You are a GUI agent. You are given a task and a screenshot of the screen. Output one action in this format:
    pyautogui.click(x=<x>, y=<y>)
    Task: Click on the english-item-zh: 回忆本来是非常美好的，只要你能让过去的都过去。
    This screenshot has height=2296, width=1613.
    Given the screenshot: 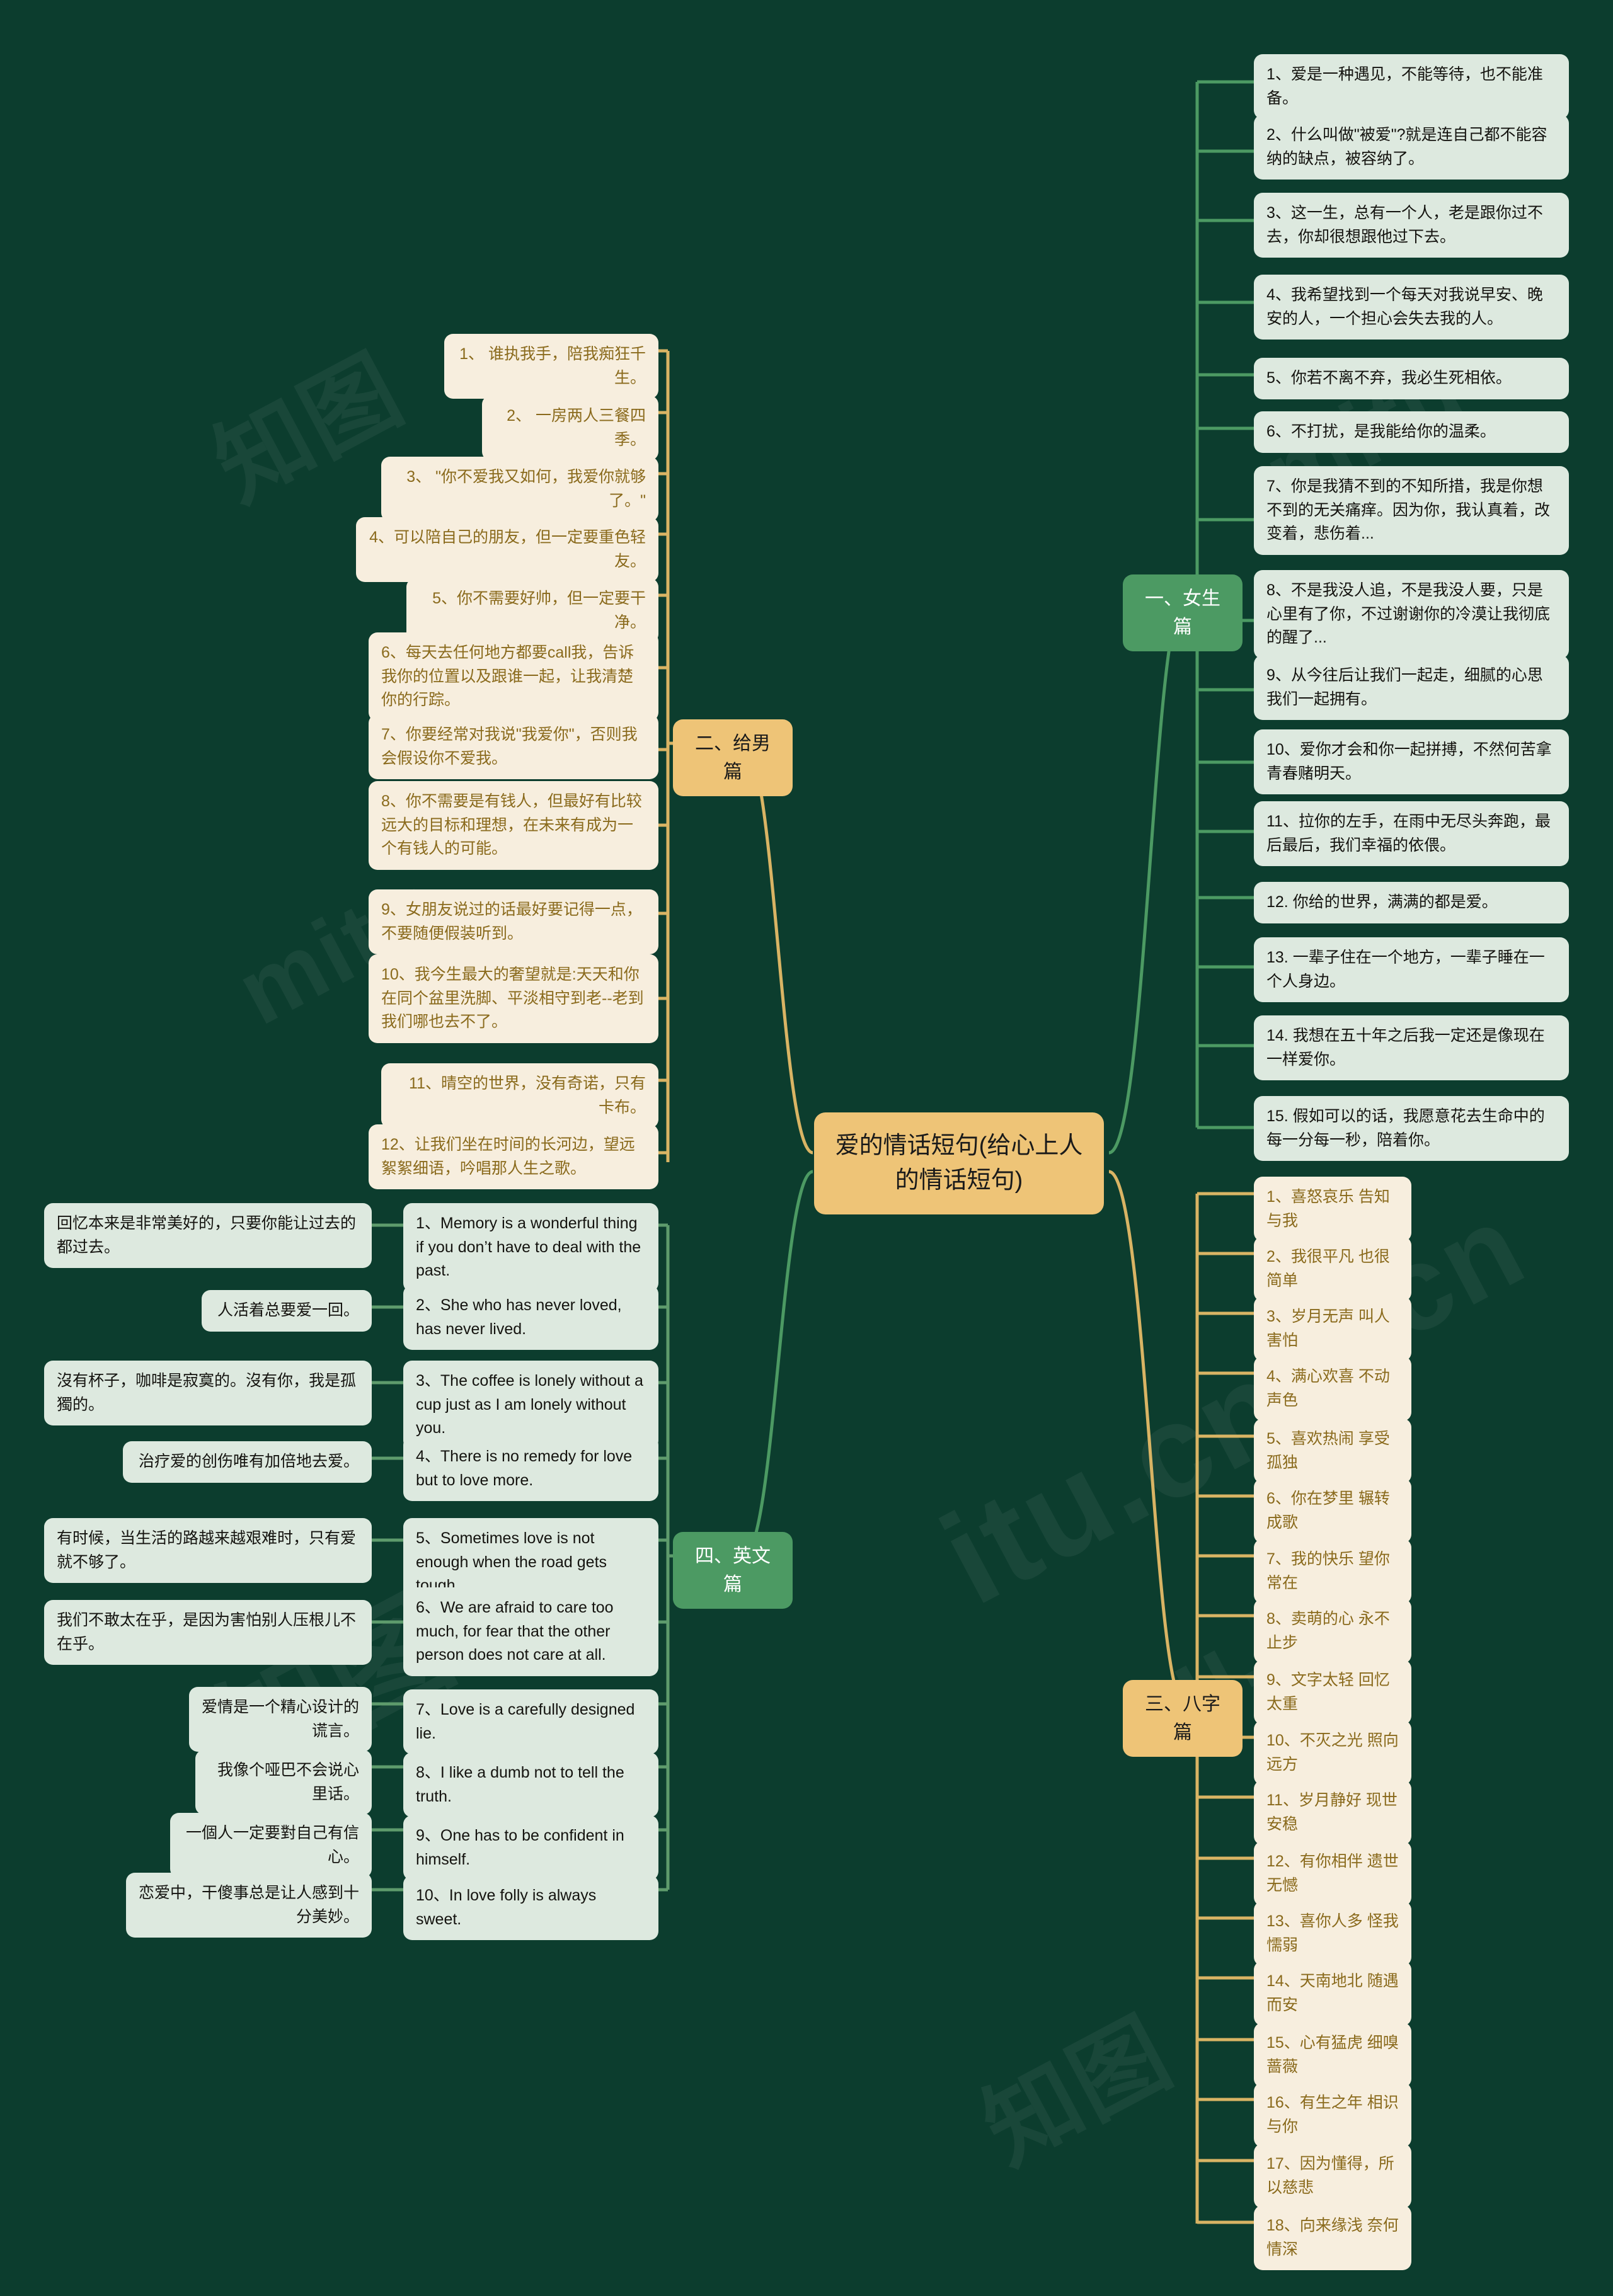 What is the action you would take?
    pyautogui.click(x=208, y=1235)
    